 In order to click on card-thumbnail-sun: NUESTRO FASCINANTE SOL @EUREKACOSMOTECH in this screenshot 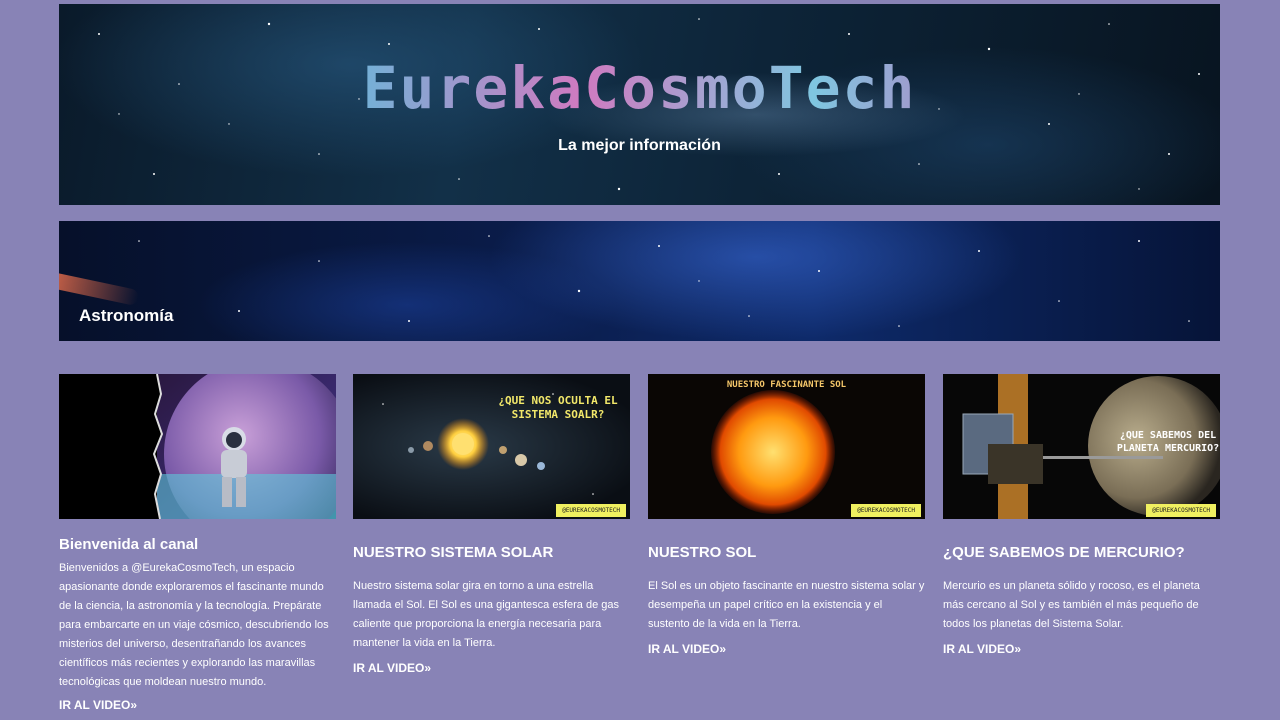, I will do `click(786, 446)`.